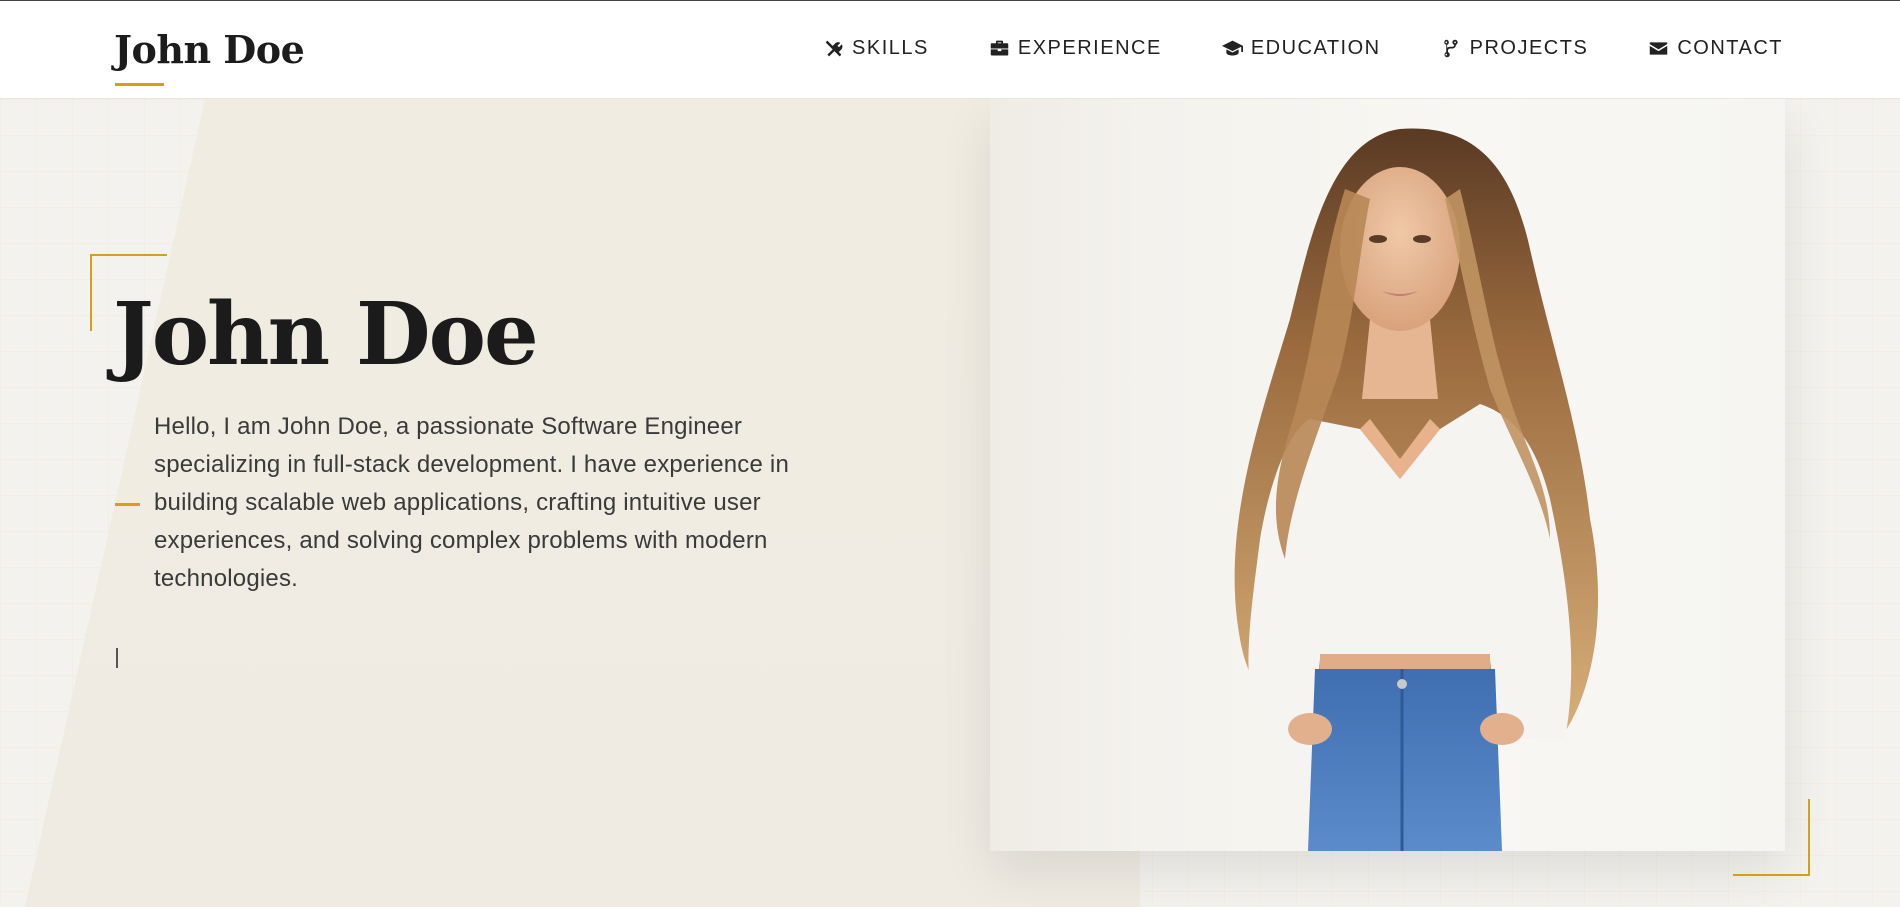 The image size is (1900, 907). I want to click on bio-accent-dash, so click(127, 504).